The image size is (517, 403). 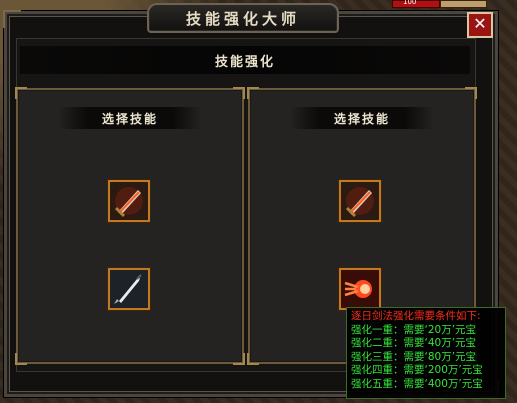 I want to click on dagger-thrust-icon-graphic, so click(x=129, y=289).